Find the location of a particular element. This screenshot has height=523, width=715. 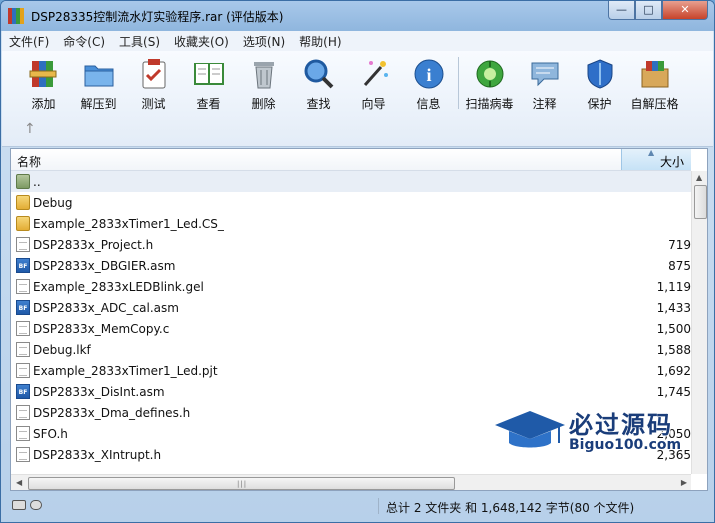

scan-virus-button: 扫描病毒 is located at coordinates (489, 84).